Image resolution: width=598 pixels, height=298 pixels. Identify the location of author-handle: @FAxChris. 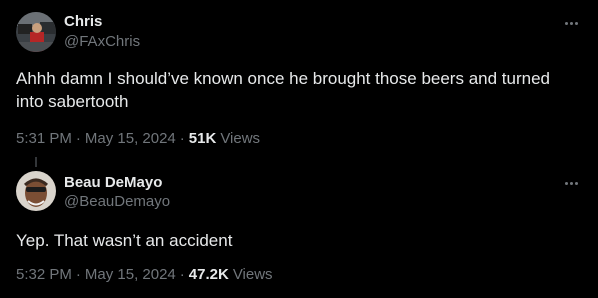
(102, 41).